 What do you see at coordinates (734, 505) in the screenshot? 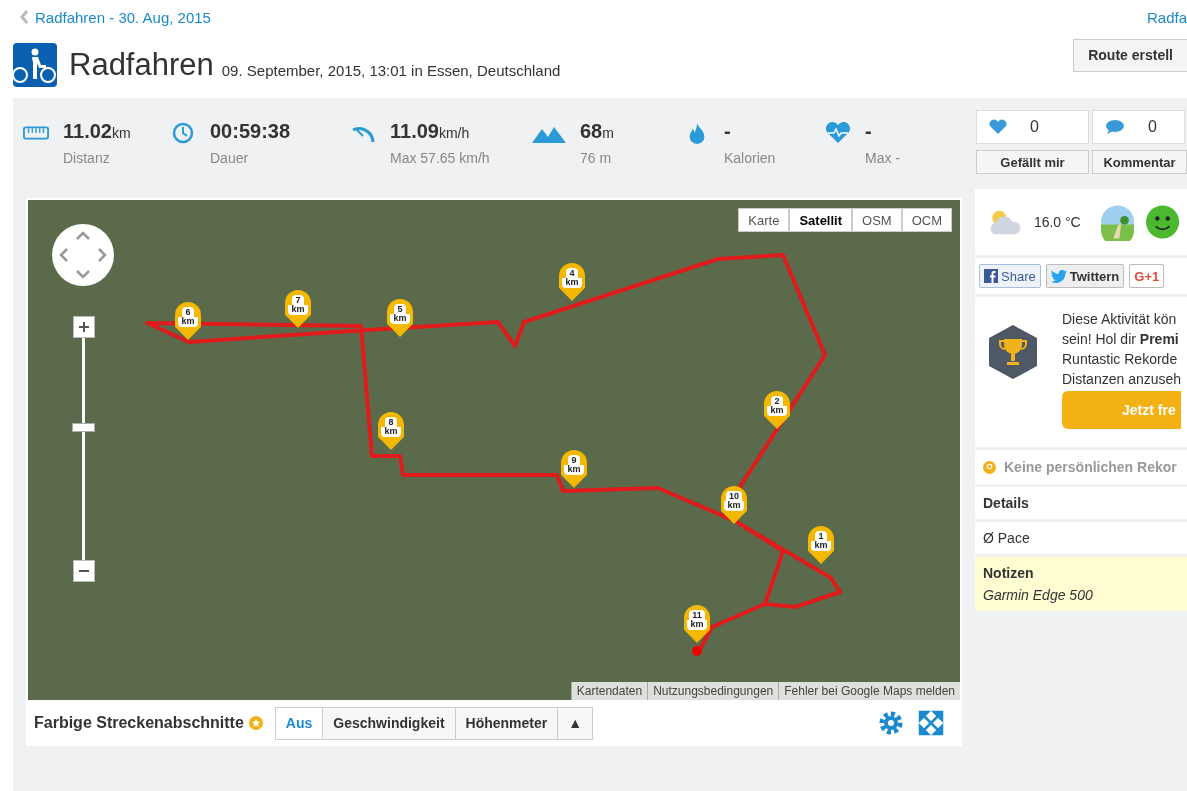
I see `km-marker: 10 km` at bounding box center [734, 505].